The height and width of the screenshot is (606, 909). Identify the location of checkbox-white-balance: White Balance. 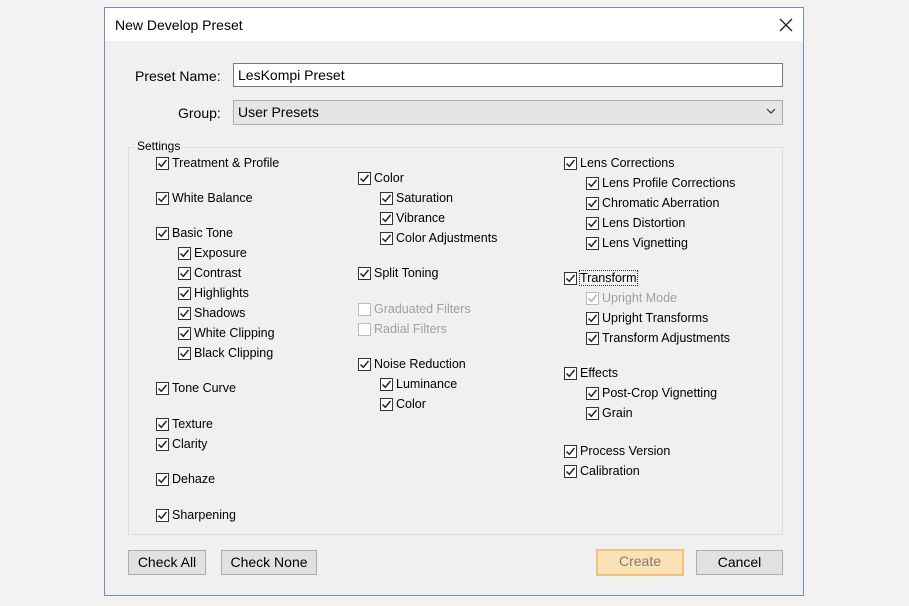
(204, 198).